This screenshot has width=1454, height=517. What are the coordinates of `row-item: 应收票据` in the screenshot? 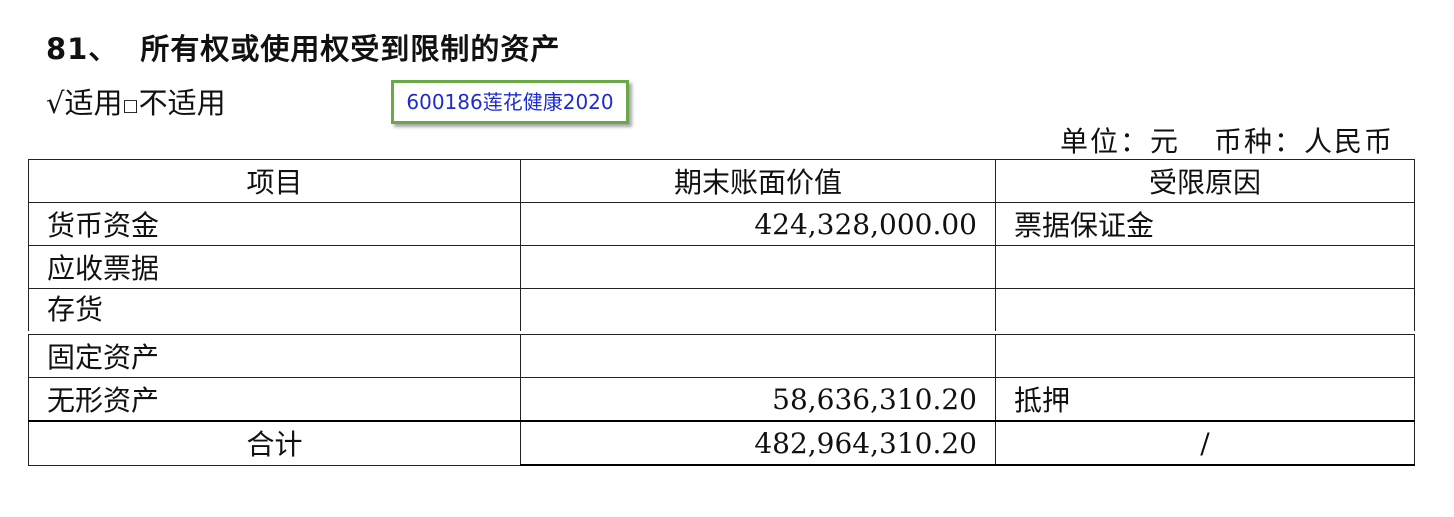 It's located at (274, 267).